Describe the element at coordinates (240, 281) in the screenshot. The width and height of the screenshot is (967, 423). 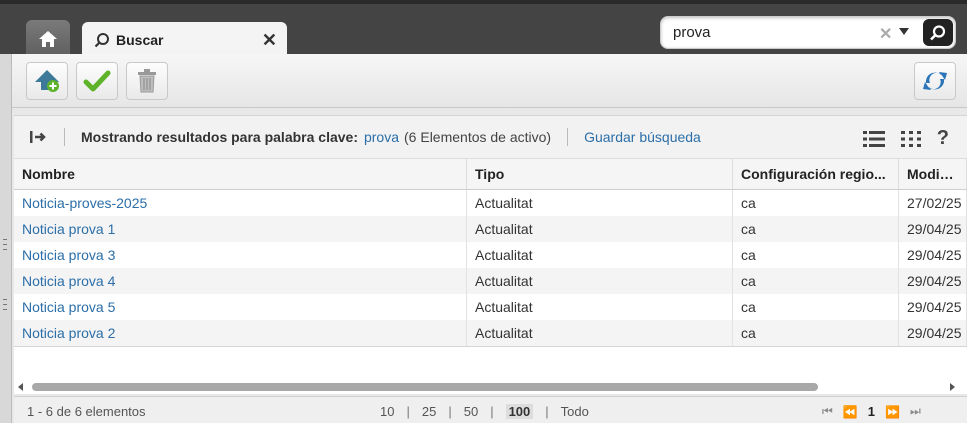
I see `asset-name-link: Noticia prova 4` at that location.